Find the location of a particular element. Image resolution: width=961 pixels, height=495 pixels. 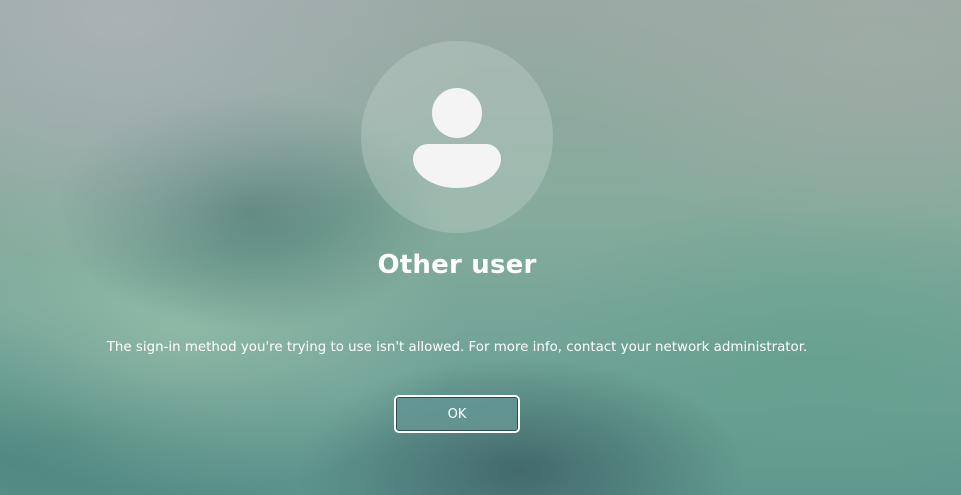

user-silhouette-icon is located at coordinates (457, 138).